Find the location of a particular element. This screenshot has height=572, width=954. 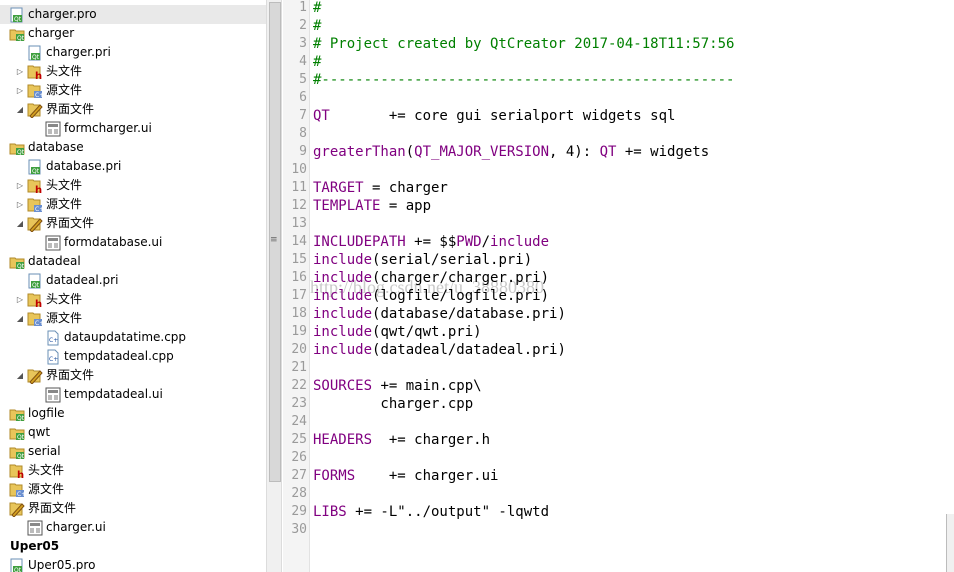

tree-item: Qt qwt is located at coordinates (133, 432).